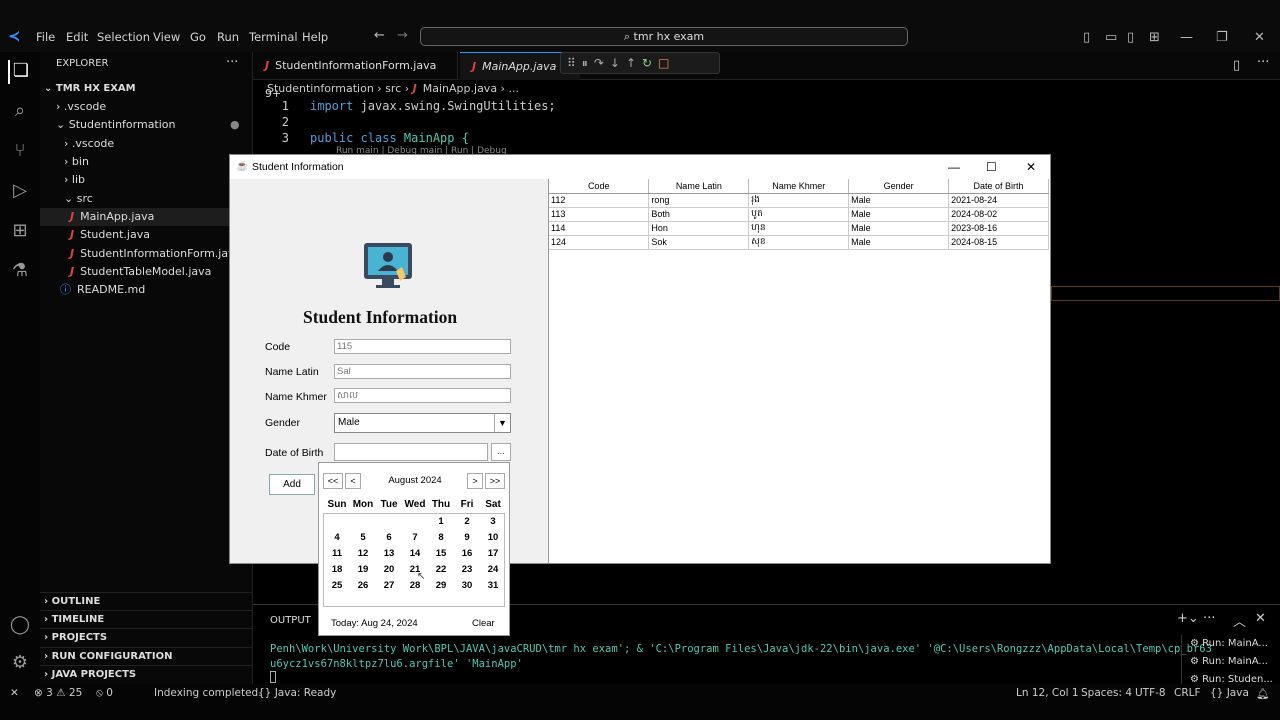 Image resolution: width=1280 pixels, height=720 pixels. Describe the element at coordinates (493, 554) in the screenshot. I see `calendar-day: 17` at that location.